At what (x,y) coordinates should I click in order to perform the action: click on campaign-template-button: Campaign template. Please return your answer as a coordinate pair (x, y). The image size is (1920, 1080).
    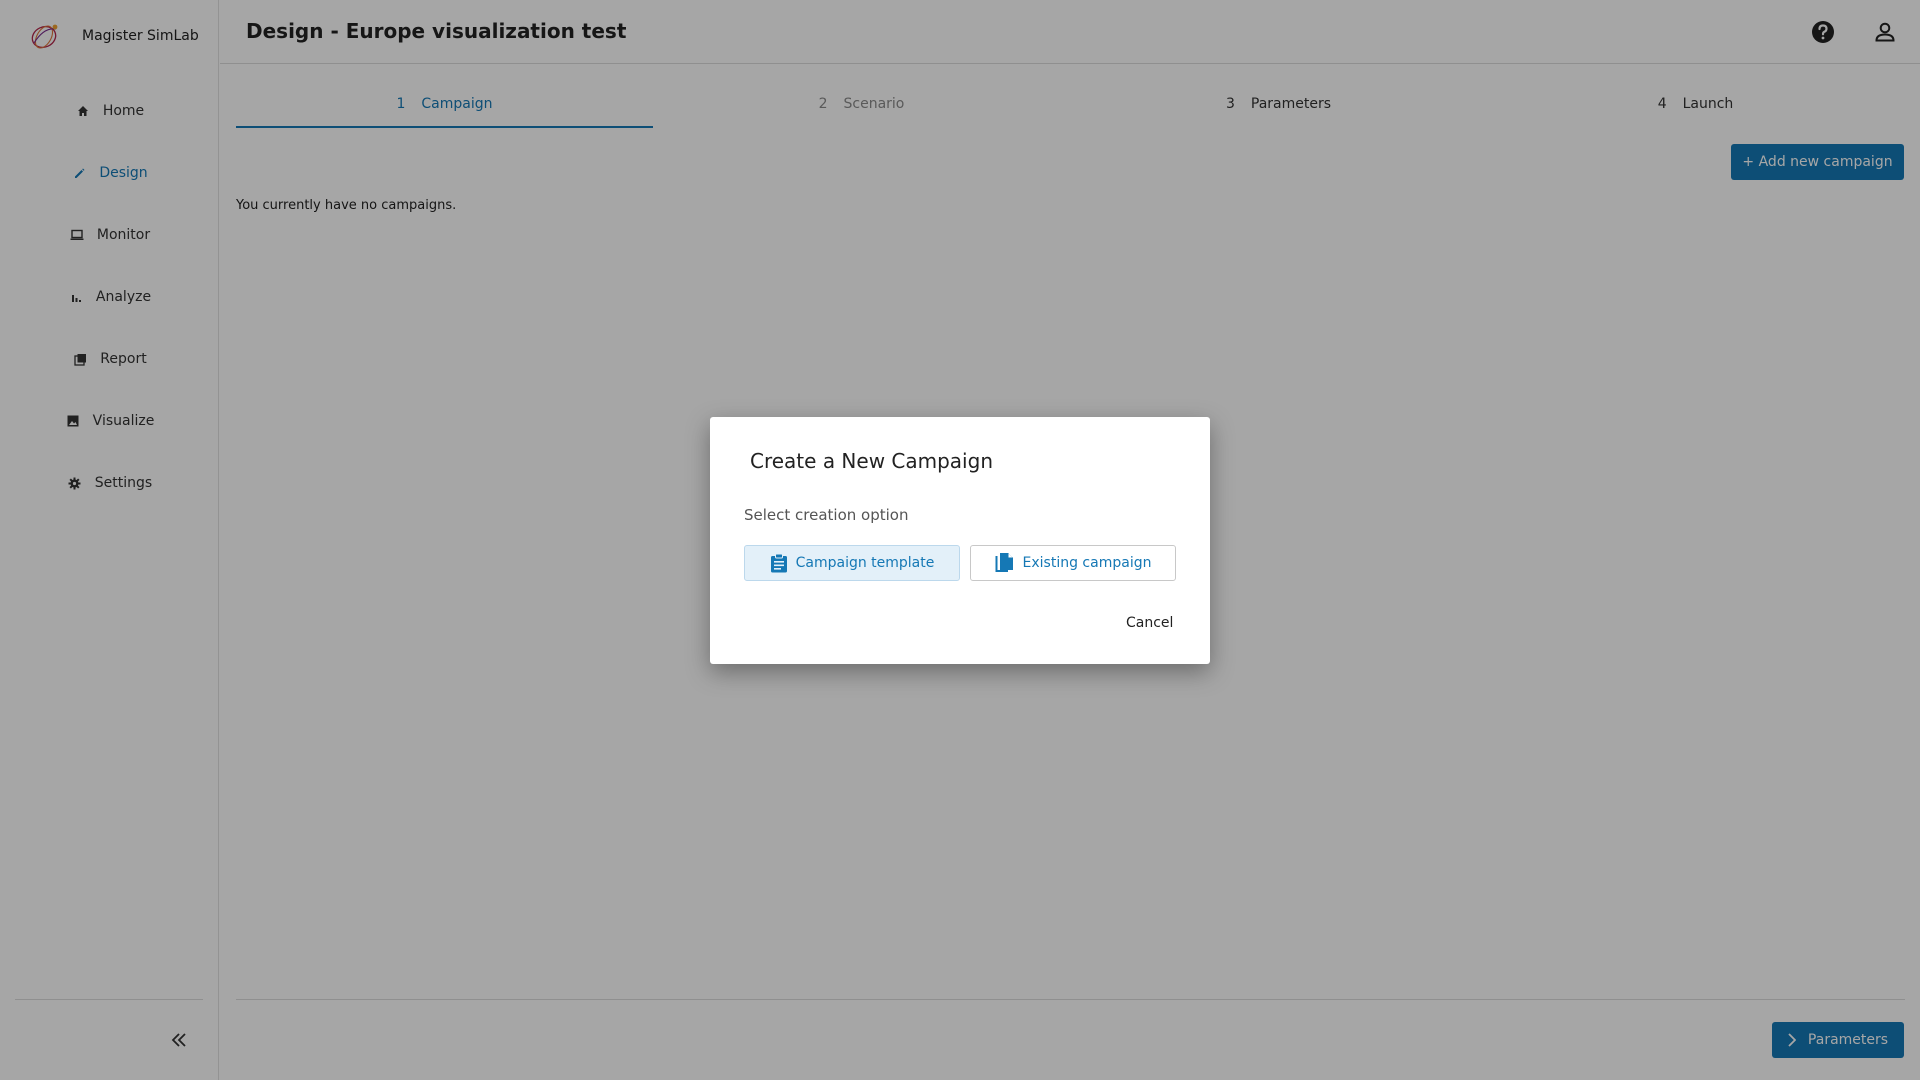
    Looking at the image, I should click on (852, 563).